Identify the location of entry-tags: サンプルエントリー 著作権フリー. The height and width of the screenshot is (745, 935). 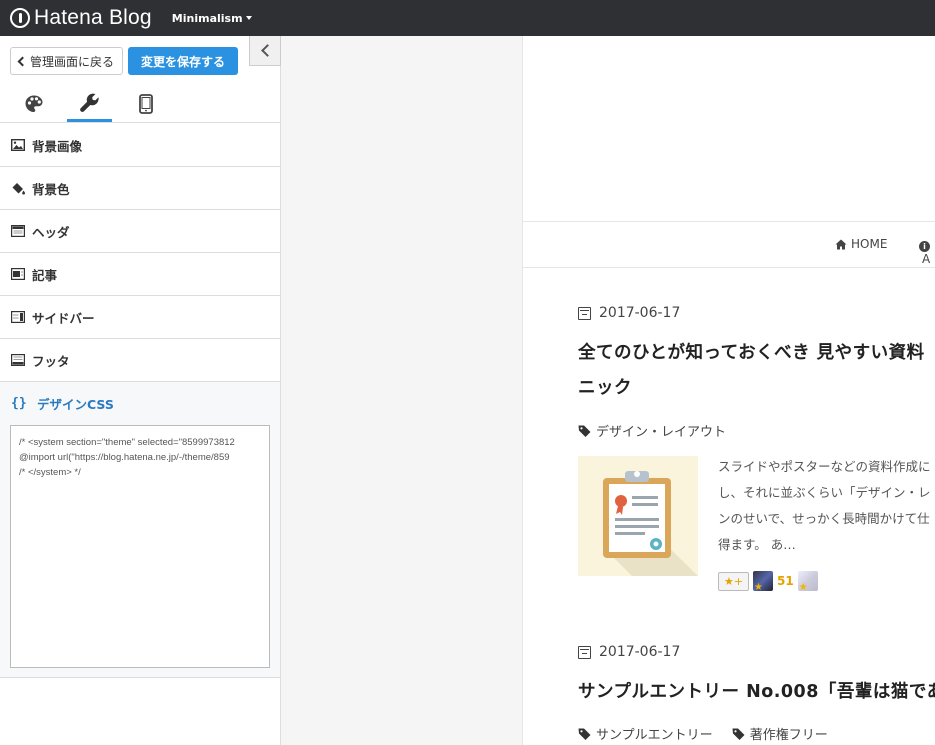
(710, 734).